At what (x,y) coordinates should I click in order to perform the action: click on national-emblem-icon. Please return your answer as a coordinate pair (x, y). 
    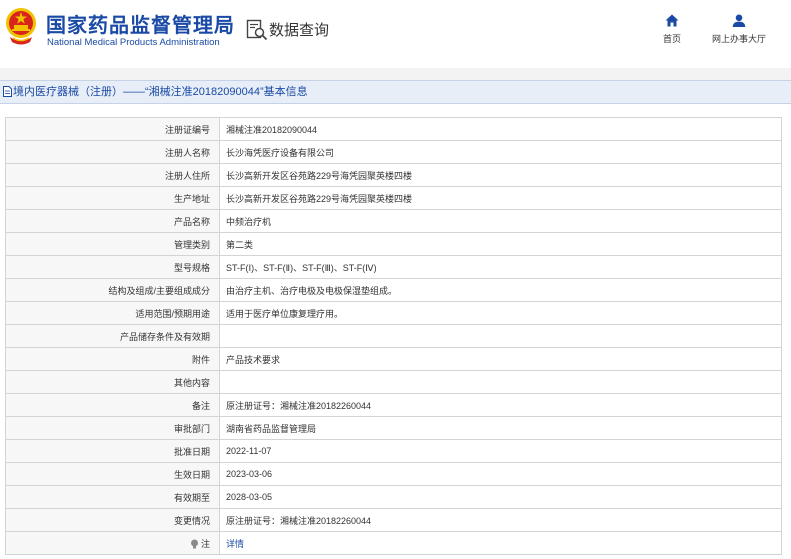
    Looking at the image, I should click on (21, 26).